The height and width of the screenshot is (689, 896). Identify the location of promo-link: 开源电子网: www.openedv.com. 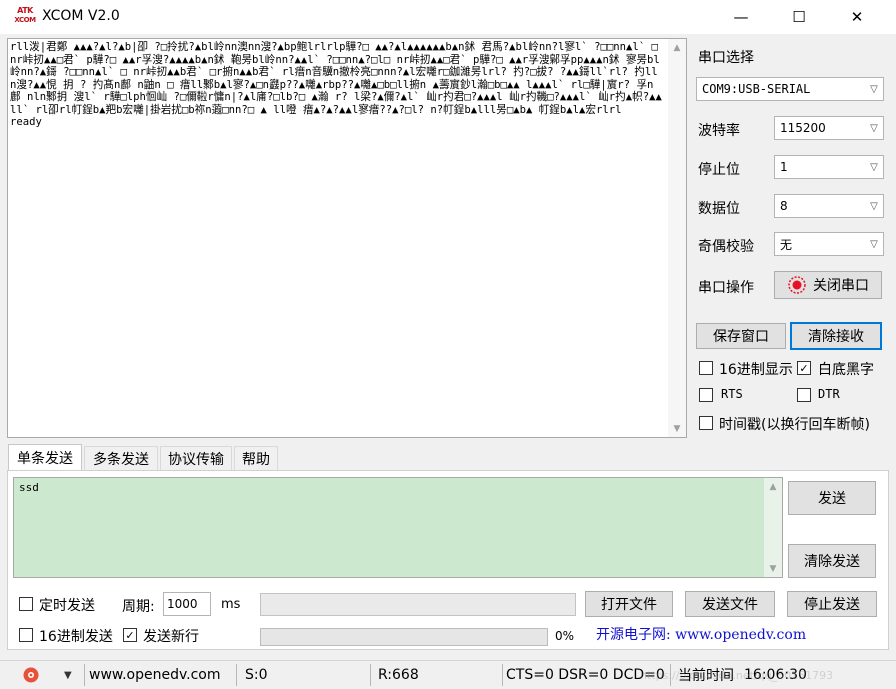
(701, 634).